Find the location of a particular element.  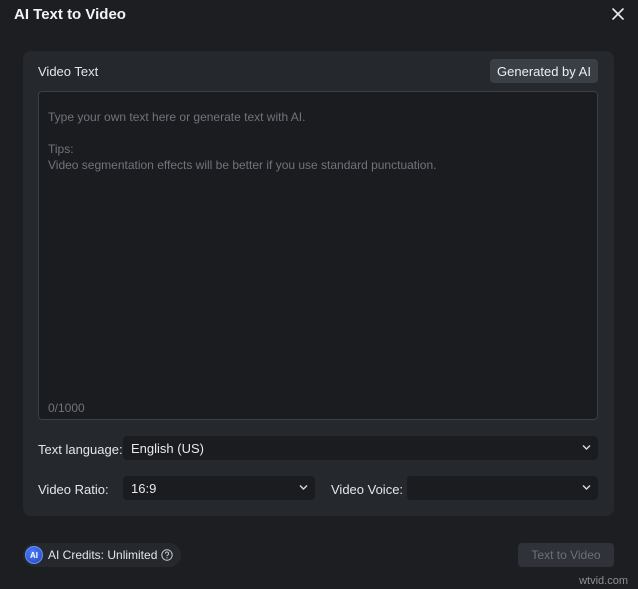

ai-credits-text: AI Credits: Unlimited is located at coordinates (103, 555).